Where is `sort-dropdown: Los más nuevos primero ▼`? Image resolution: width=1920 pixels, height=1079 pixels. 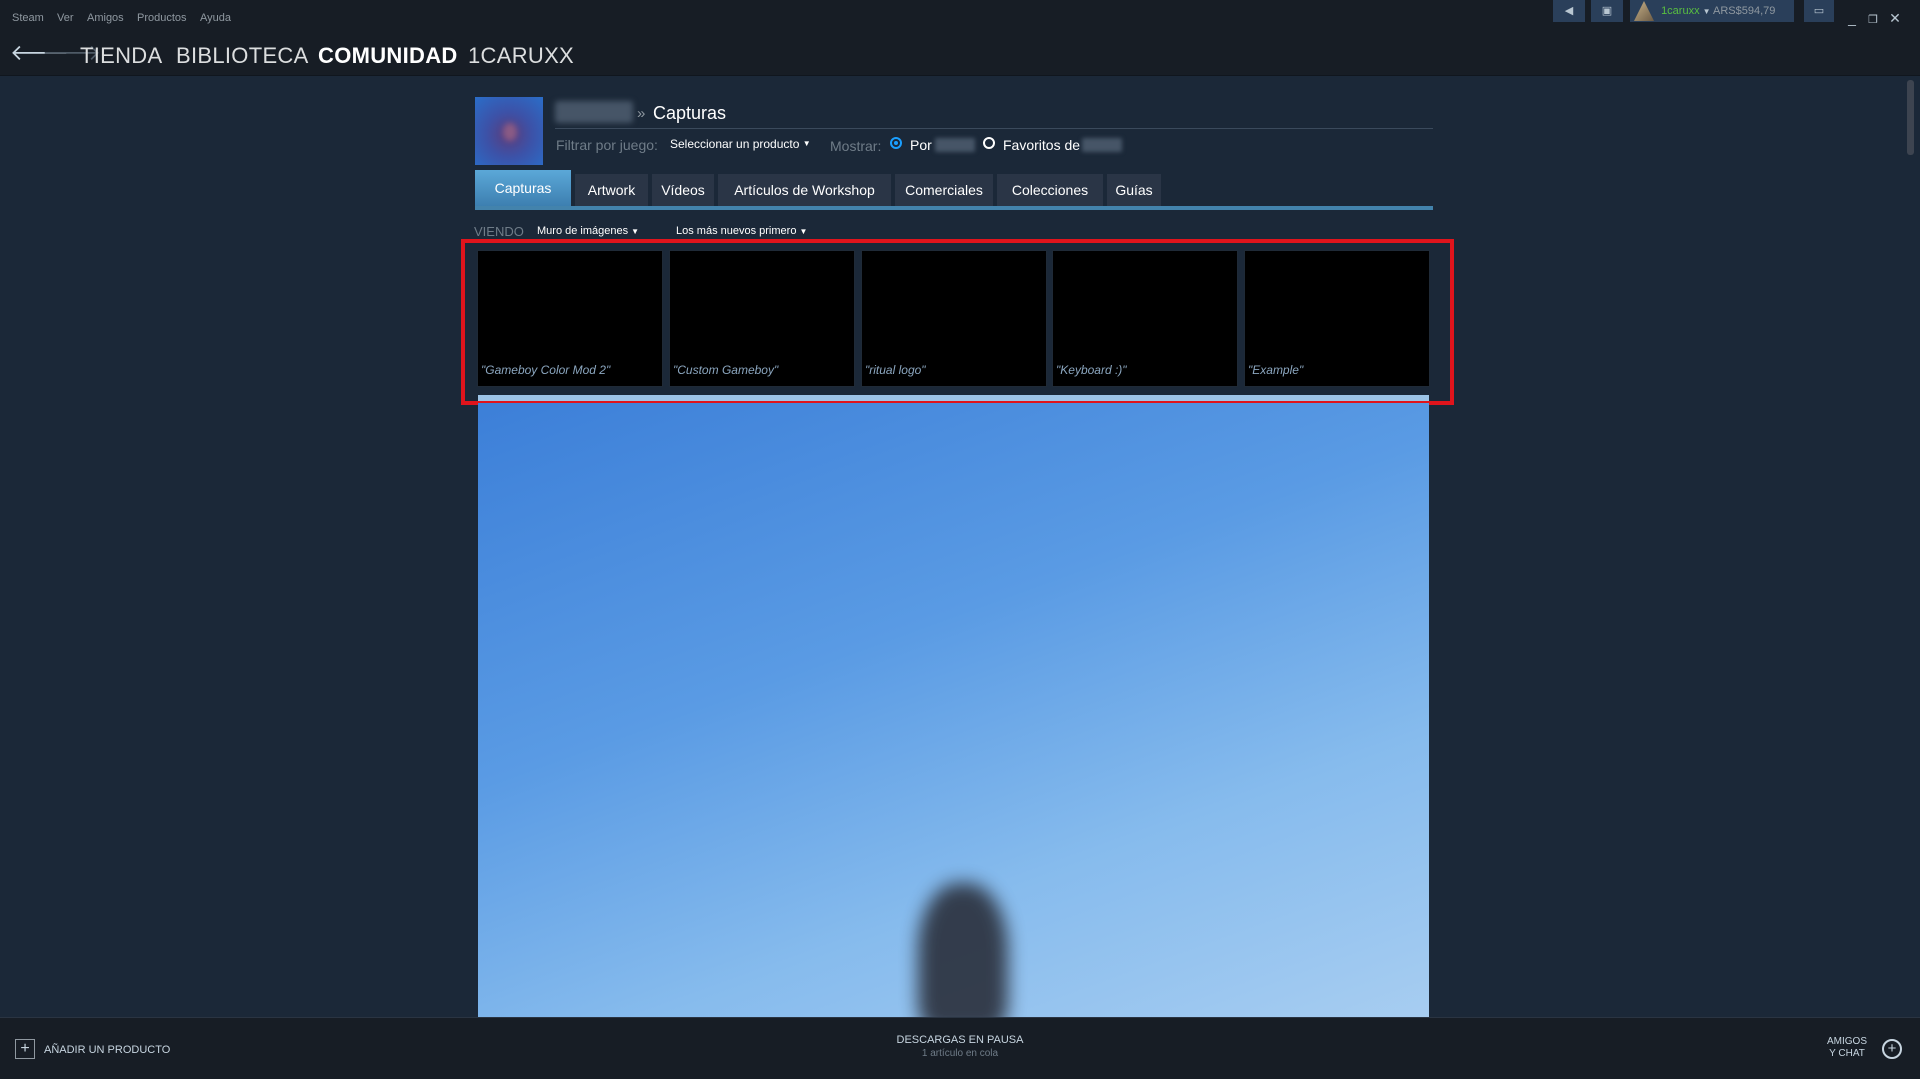
sort-dropdown: Los más nuevos primero ▼ is located at coordinates (741, 231).